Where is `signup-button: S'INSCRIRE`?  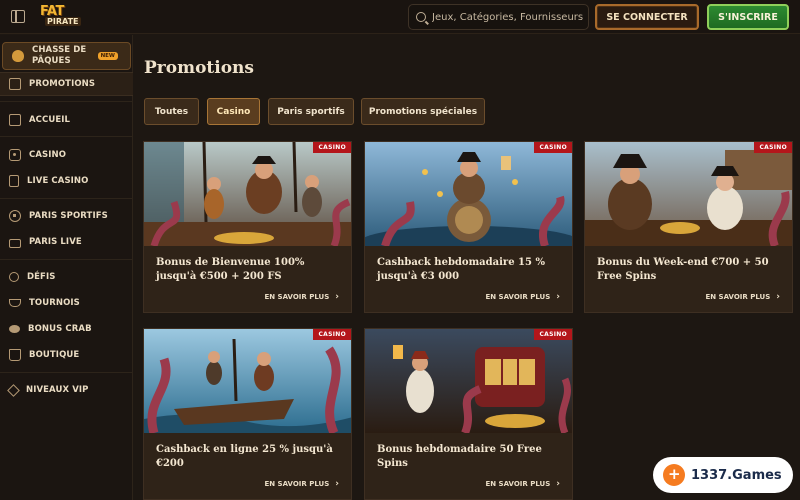
signup-button: S'INSCRIRE is located at coordinates (748, 17).